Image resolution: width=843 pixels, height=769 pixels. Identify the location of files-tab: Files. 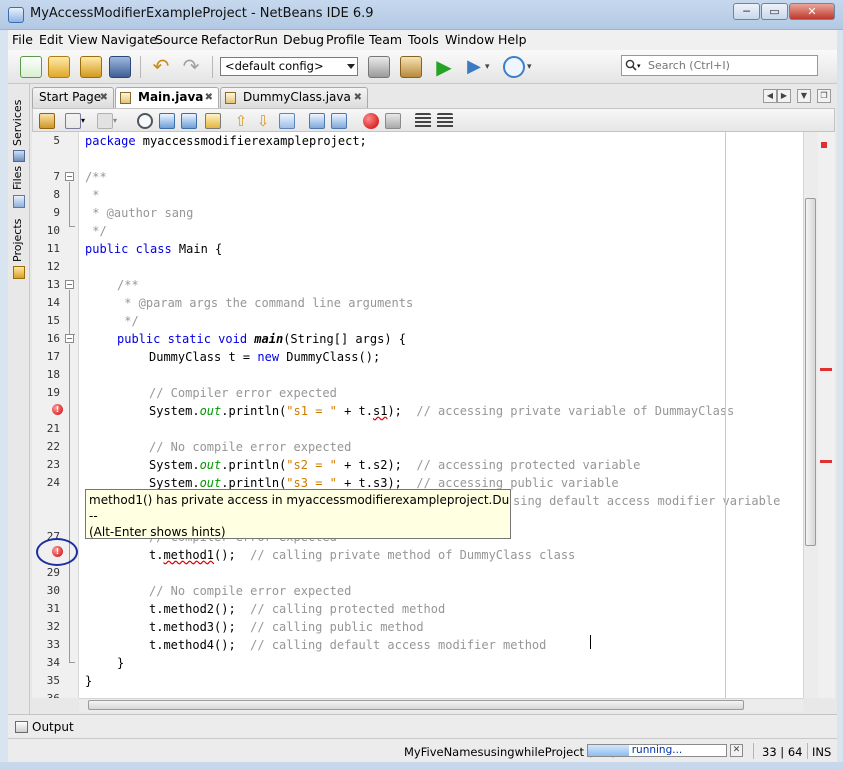
(19, 189).